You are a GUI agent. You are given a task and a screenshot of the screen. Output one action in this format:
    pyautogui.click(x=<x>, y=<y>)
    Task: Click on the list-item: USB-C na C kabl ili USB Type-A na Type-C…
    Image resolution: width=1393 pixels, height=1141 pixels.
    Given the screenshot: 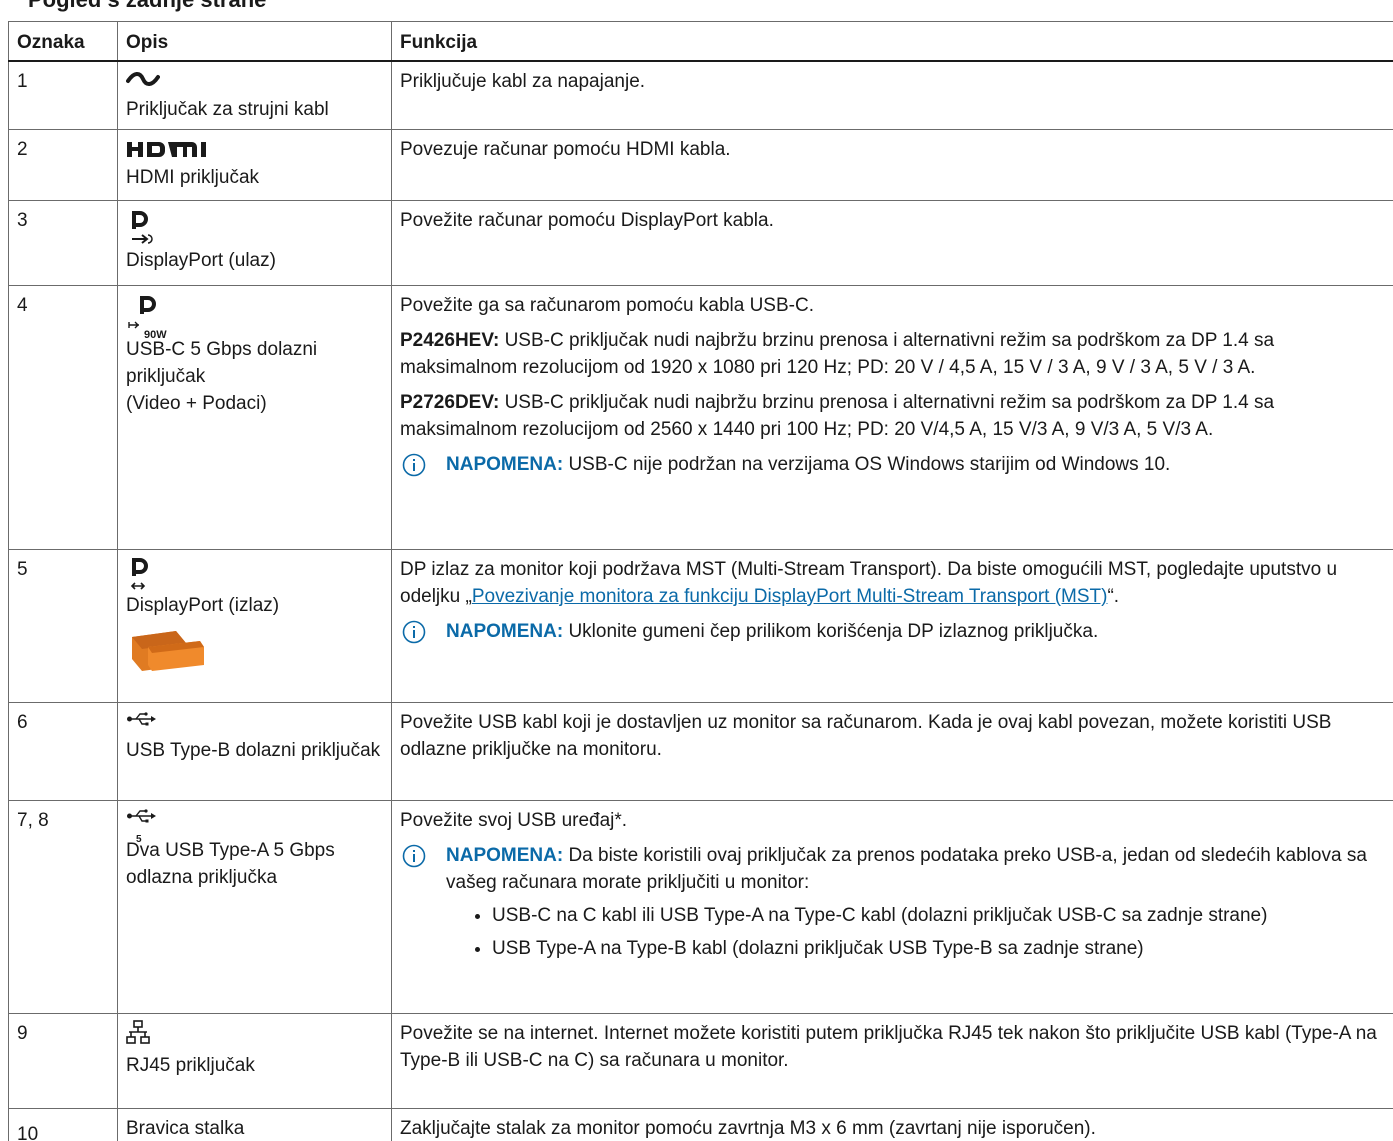 What is the action you would take?
    pyautogui.click(x=941, y=915)
    